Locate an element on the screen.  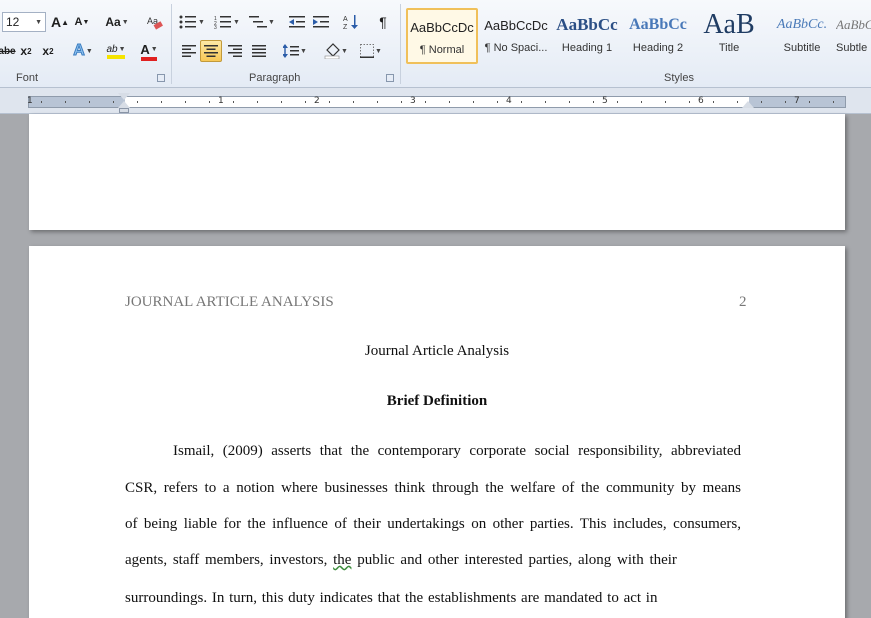
highlight-color-bar is located at coordinates (116, 56).